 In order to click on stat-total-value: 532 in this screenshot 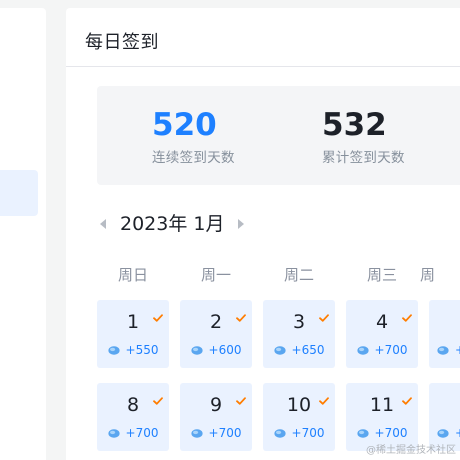, I will do `click(354, 125)`.